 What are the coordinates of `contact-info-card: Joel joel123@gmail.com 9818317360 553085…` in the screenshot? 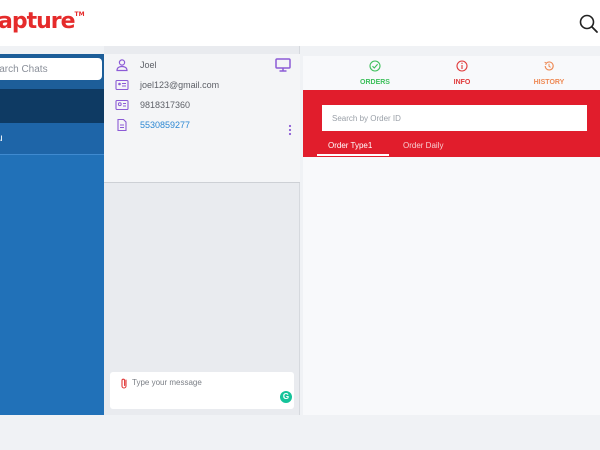 It's located at (202, 118).